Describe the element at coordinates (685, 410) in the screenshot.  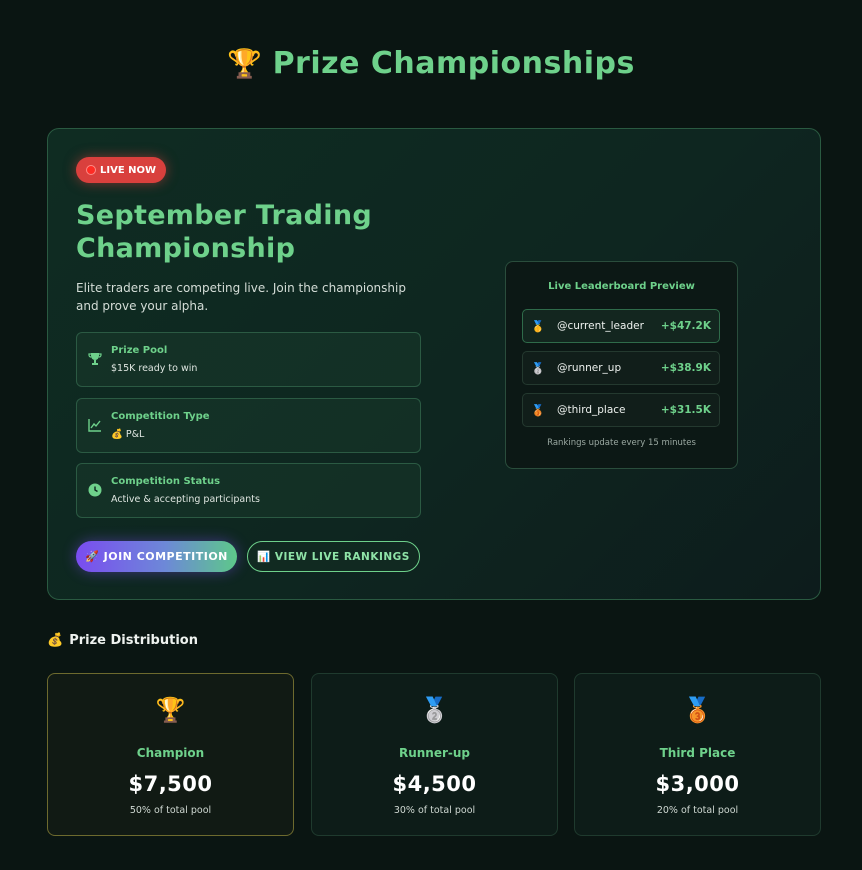
I see `leaderboard-pnl: +$31.5K` at that location.